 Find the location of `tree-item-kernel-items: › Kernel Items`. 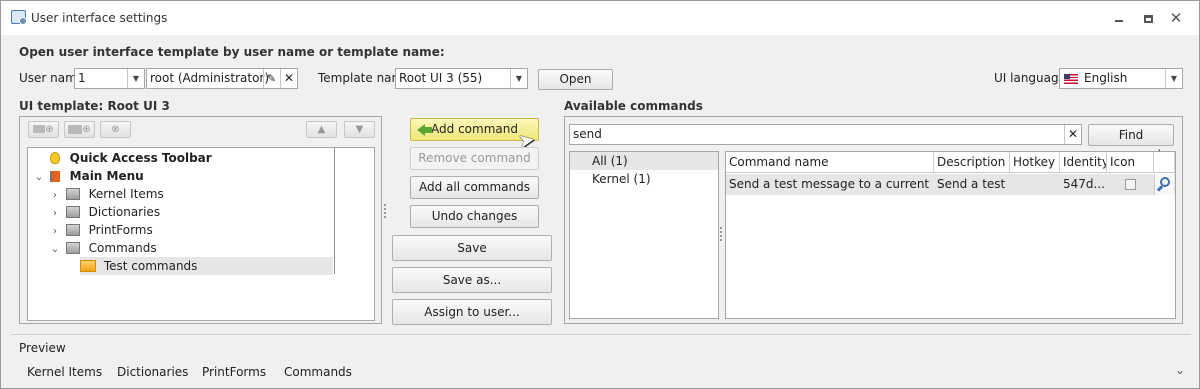

tree-item-kernel-items: › Kernel Items is located at coordinates (106, 194).